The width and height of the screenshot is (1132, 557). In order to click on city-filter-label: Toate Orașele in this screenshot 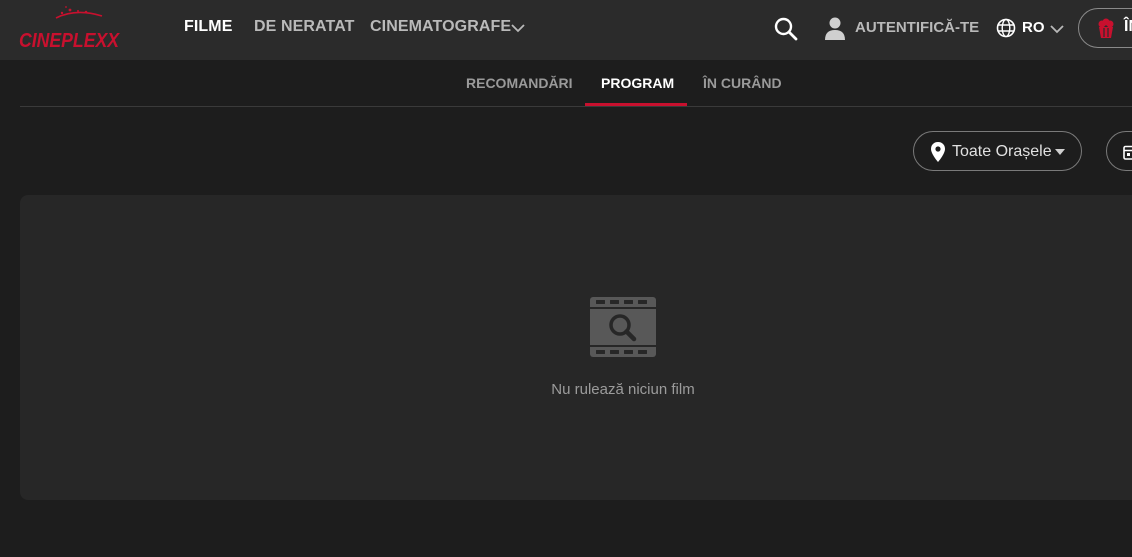, I will do `click(1002, 151)`.